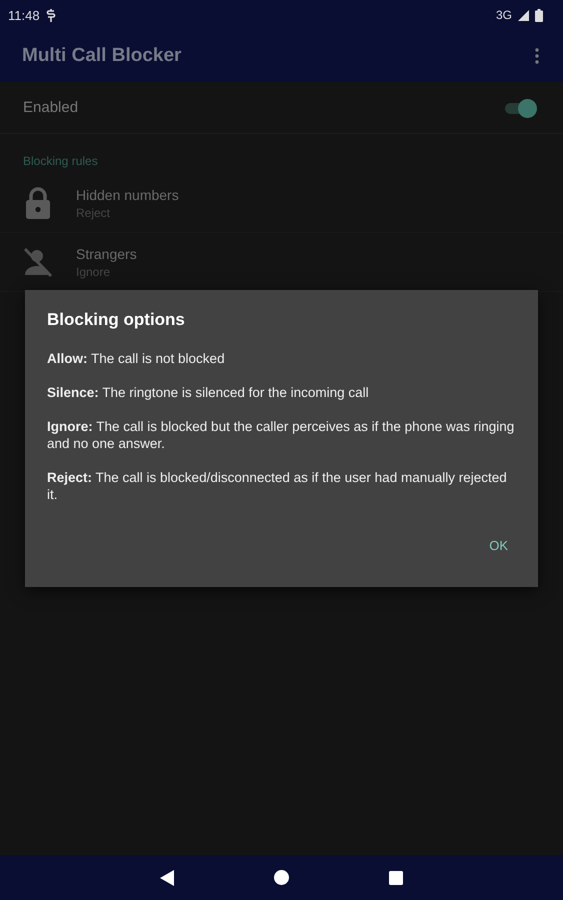 The width and height of the screenshot is (563, 900). What do you see at coordinates (106, 254) in the screenshot?
I see `rule-title: Strangers` at bounding box center [106, 254].